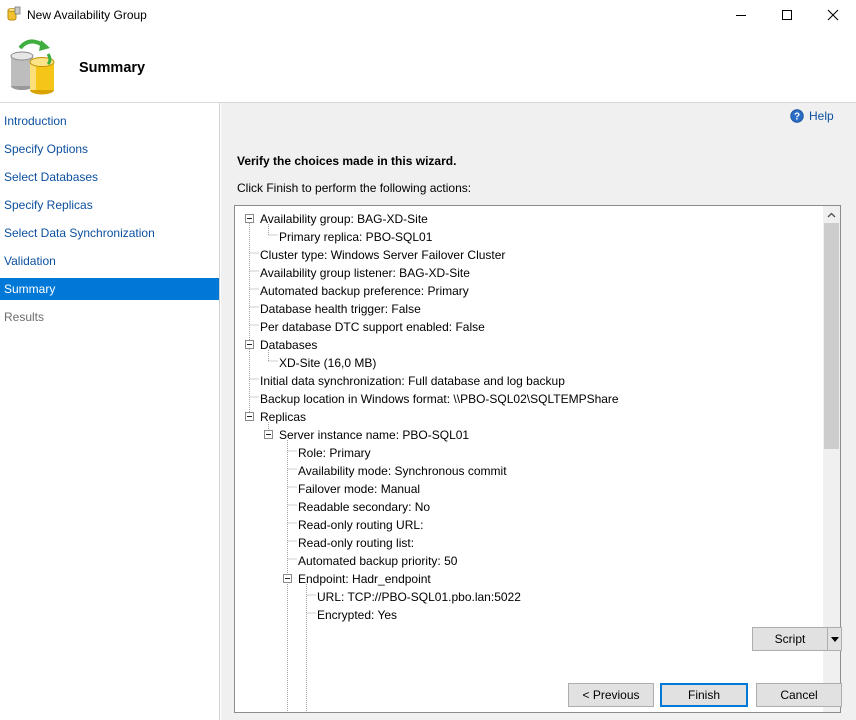 This screenshot has height=720, width=856. Describe the element at coordinates (347, 161) in the screenshot. I see `verify-heading: Verify the choices made in this wizard.` at that location.